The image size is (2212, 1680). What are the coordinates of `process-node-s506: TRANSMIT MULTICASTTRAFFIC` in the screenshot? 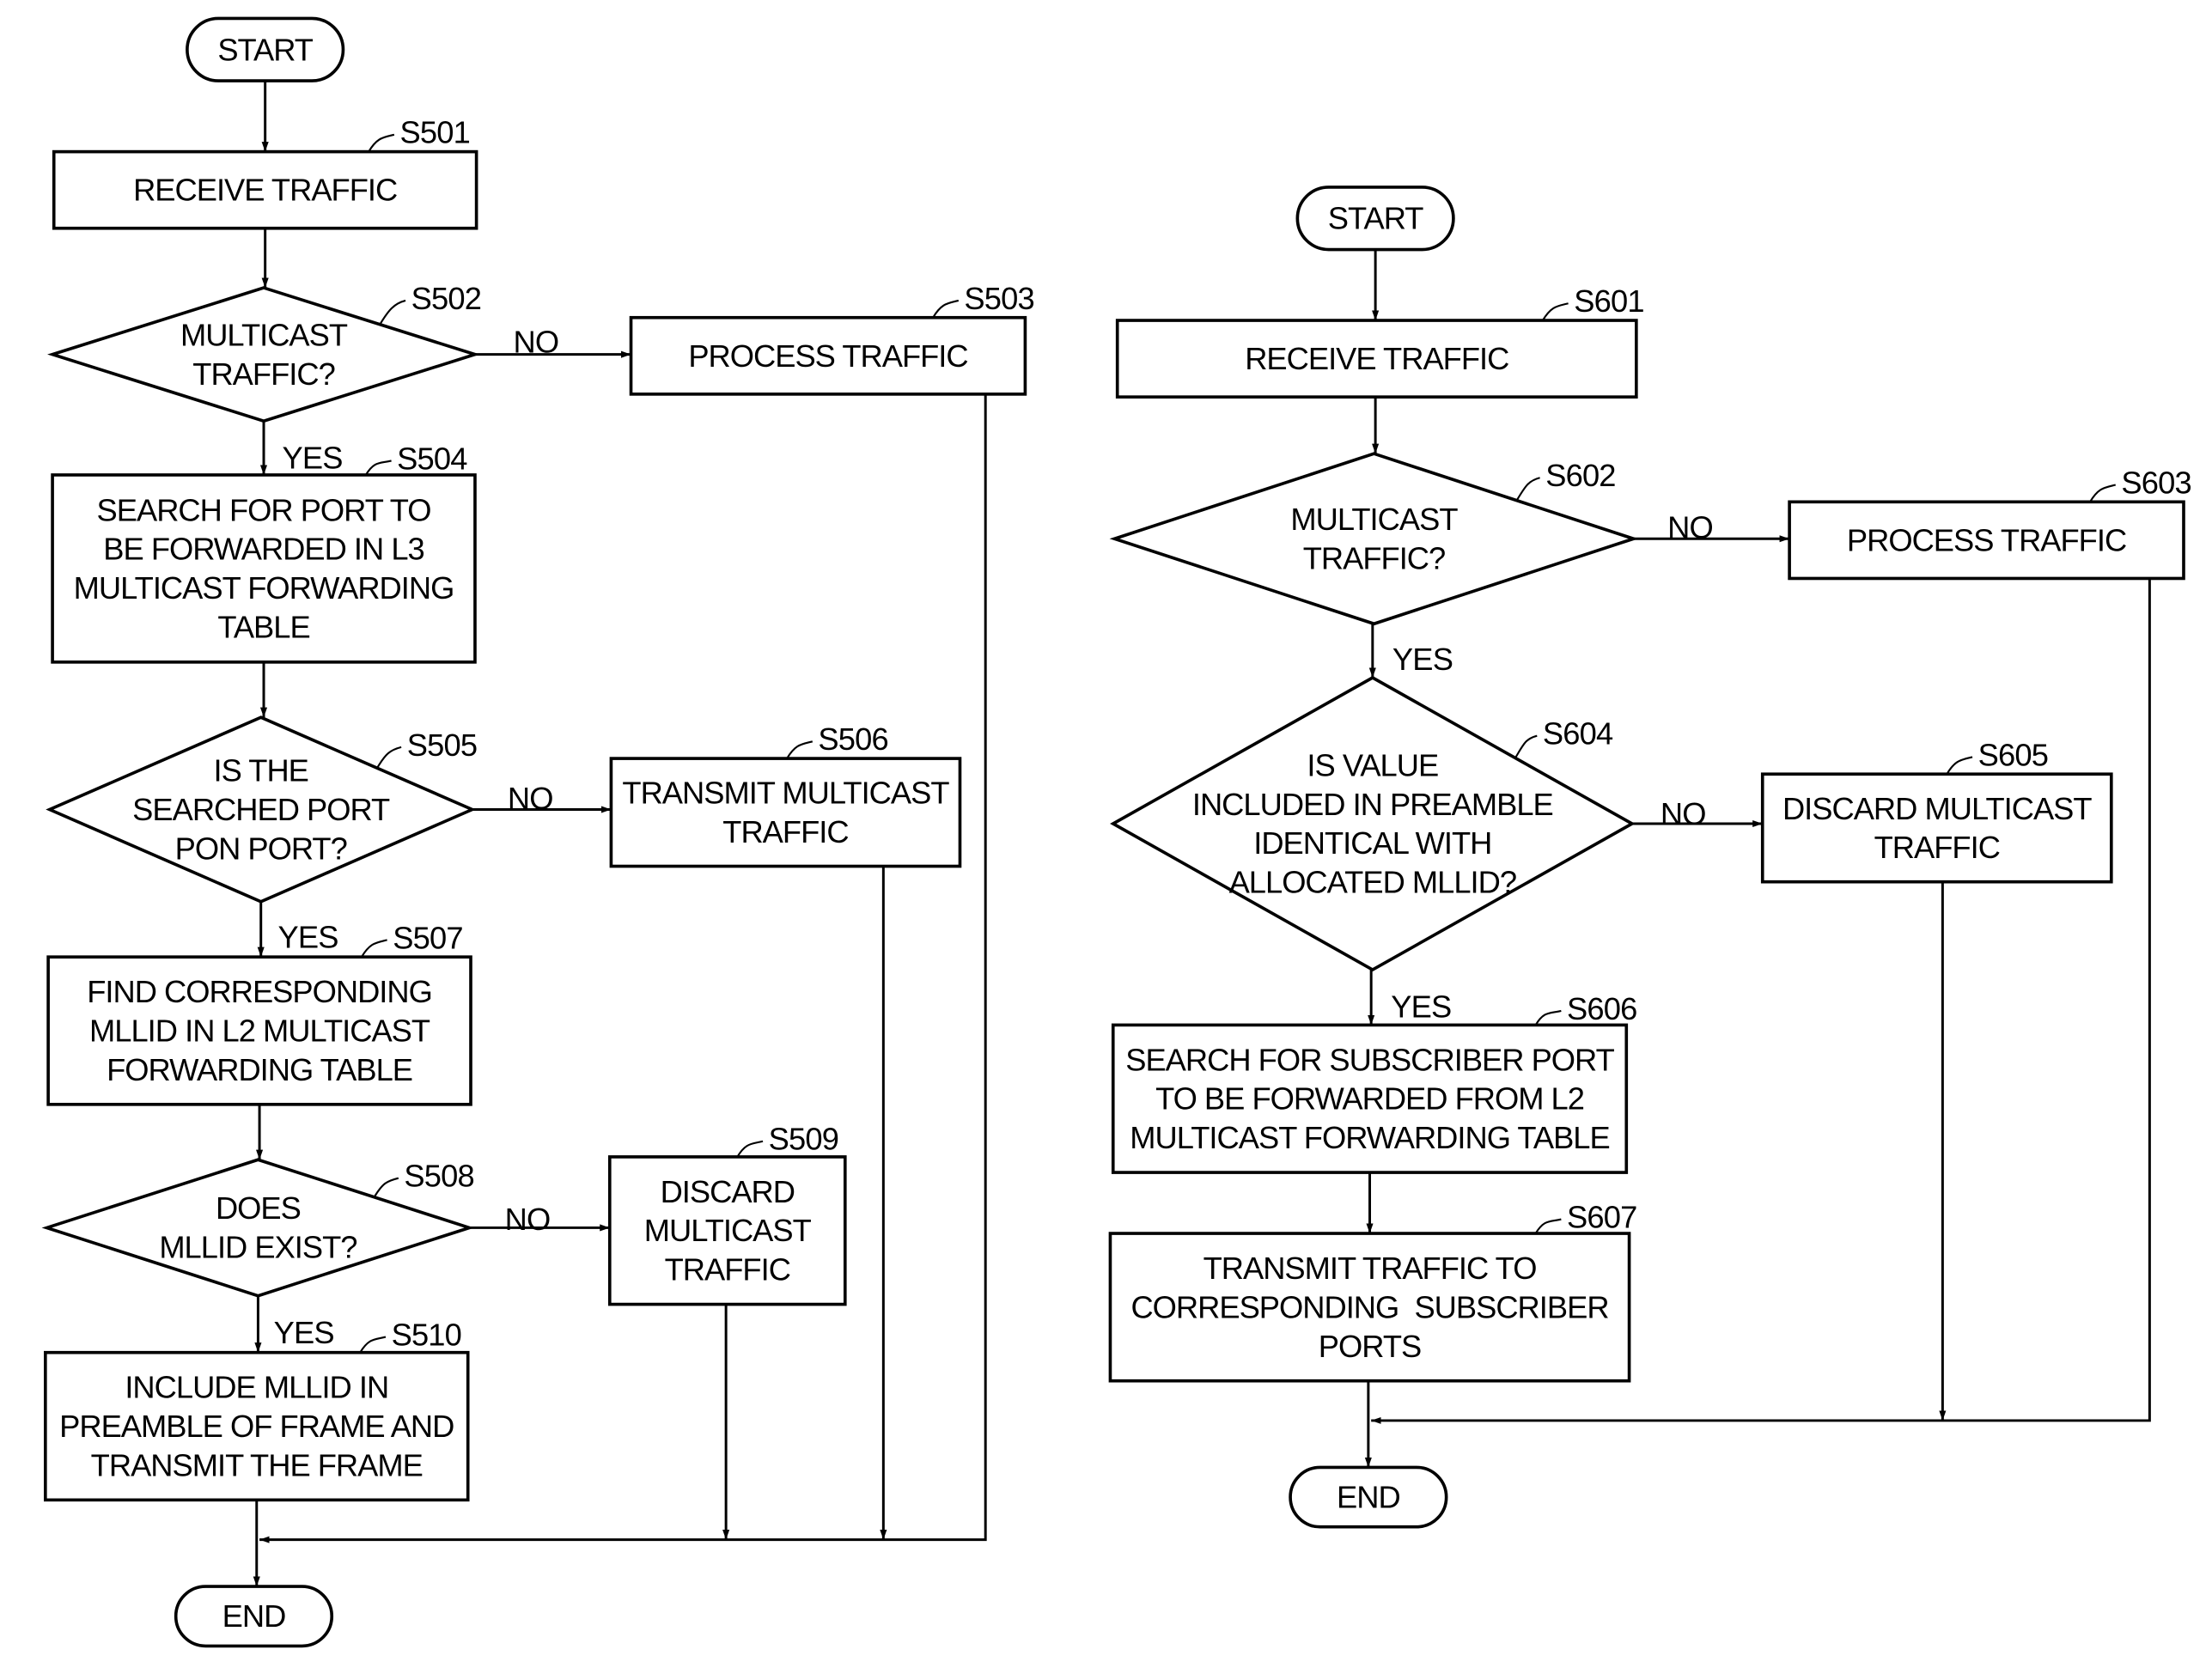 It's located at (785, 804).